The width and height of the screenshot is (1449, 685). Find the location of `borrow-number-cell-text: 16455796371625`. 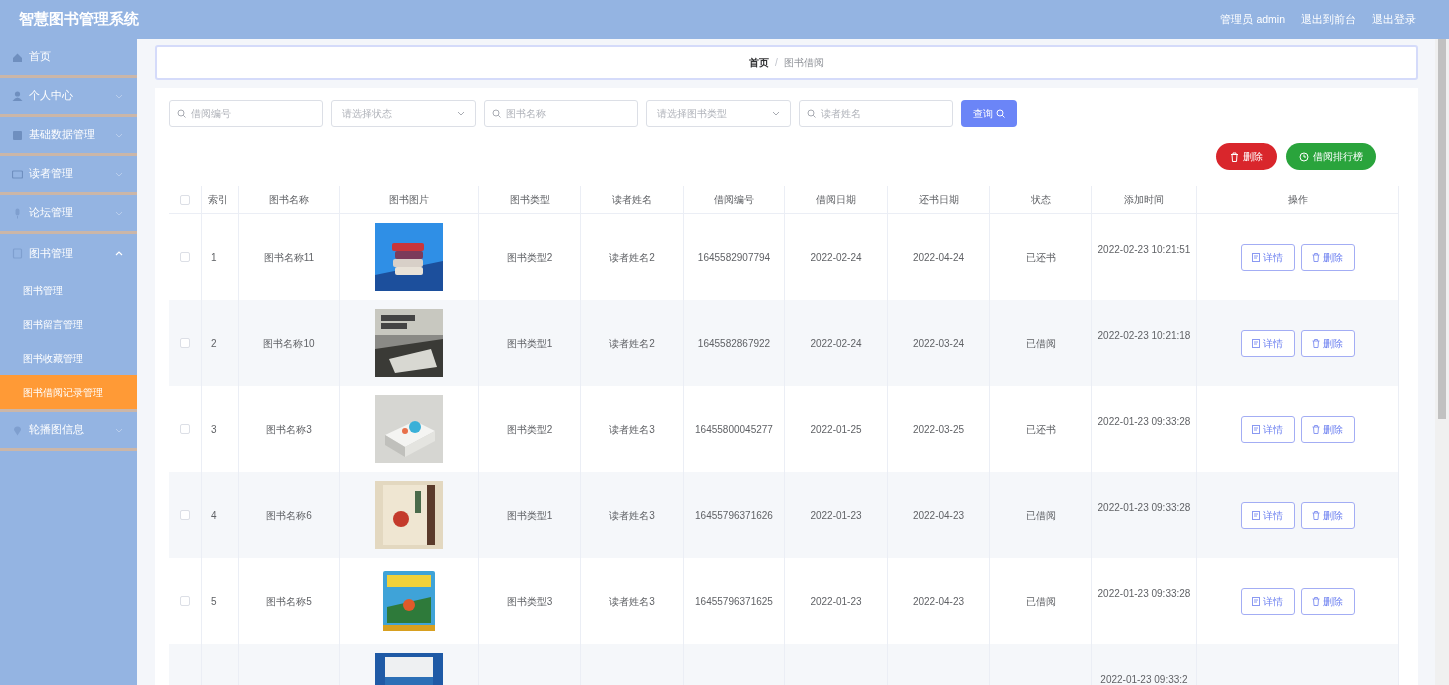

borrow-number-cell-text: 16455796371625 is located at coordinates (734, 601).